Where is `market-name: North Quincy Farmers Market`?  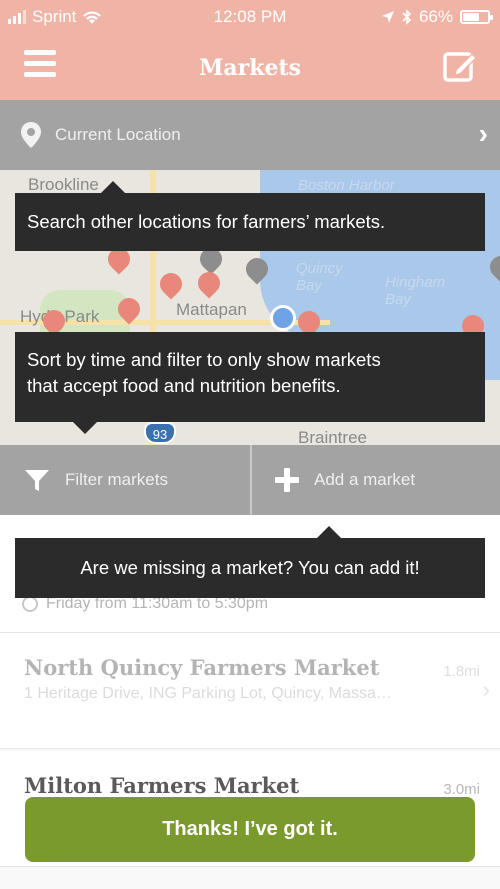
market-name: North Quincy Farmers Market is located at coordinates (202, 667).